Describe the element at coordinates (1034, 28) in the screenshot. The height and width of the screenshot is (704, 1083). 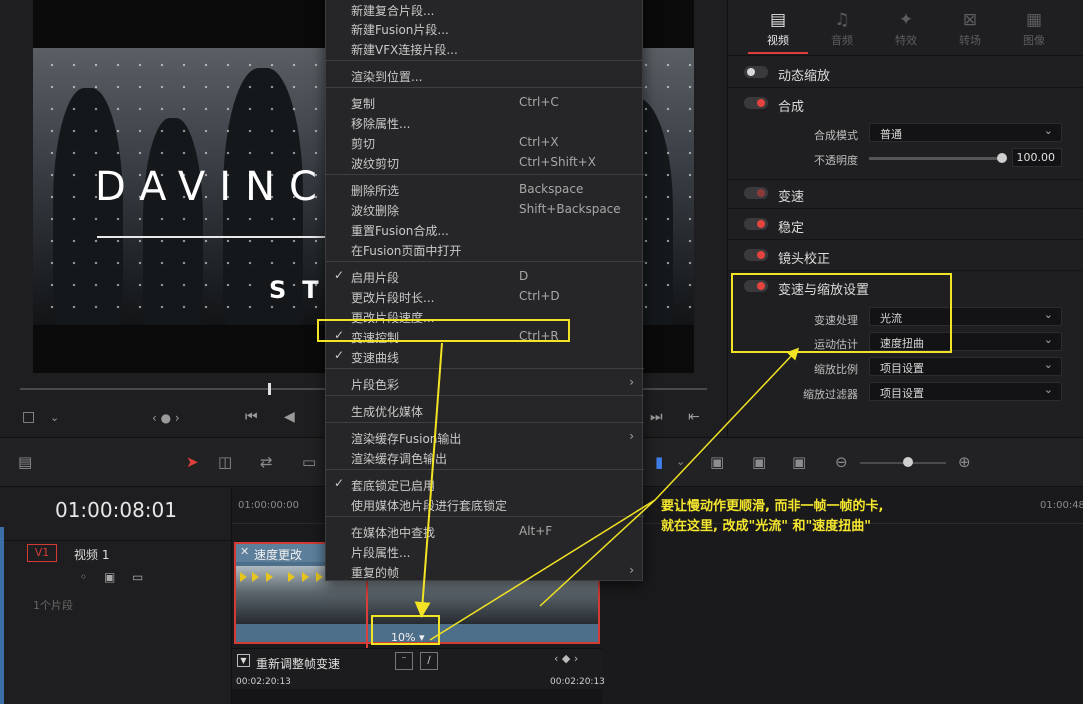
I see `tab-image: ▦ 图像` at that location.